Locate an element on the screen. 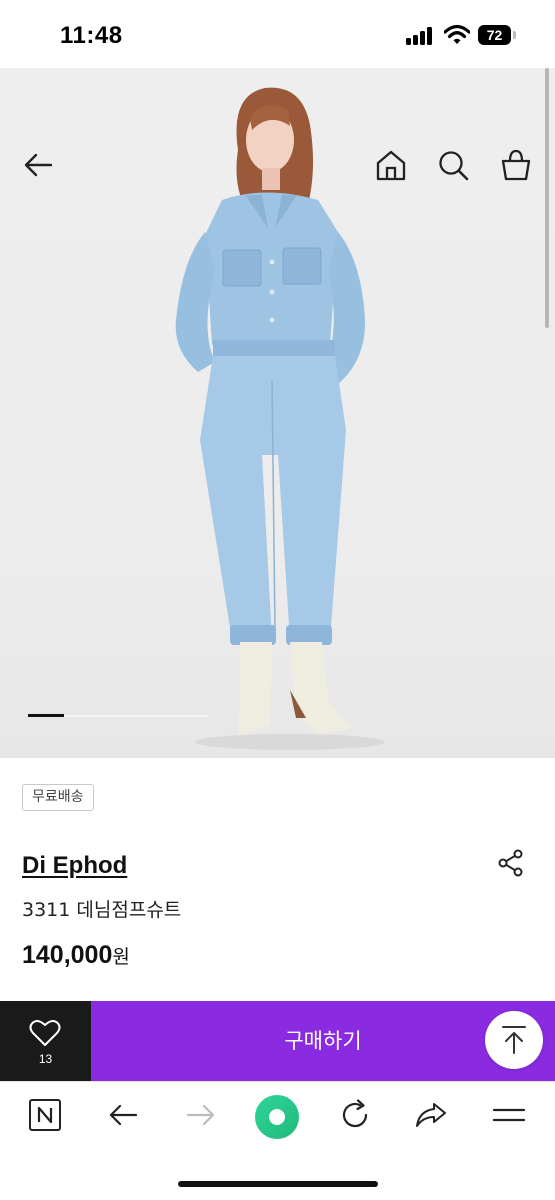  home-icon is located at coordinates (391, 165).